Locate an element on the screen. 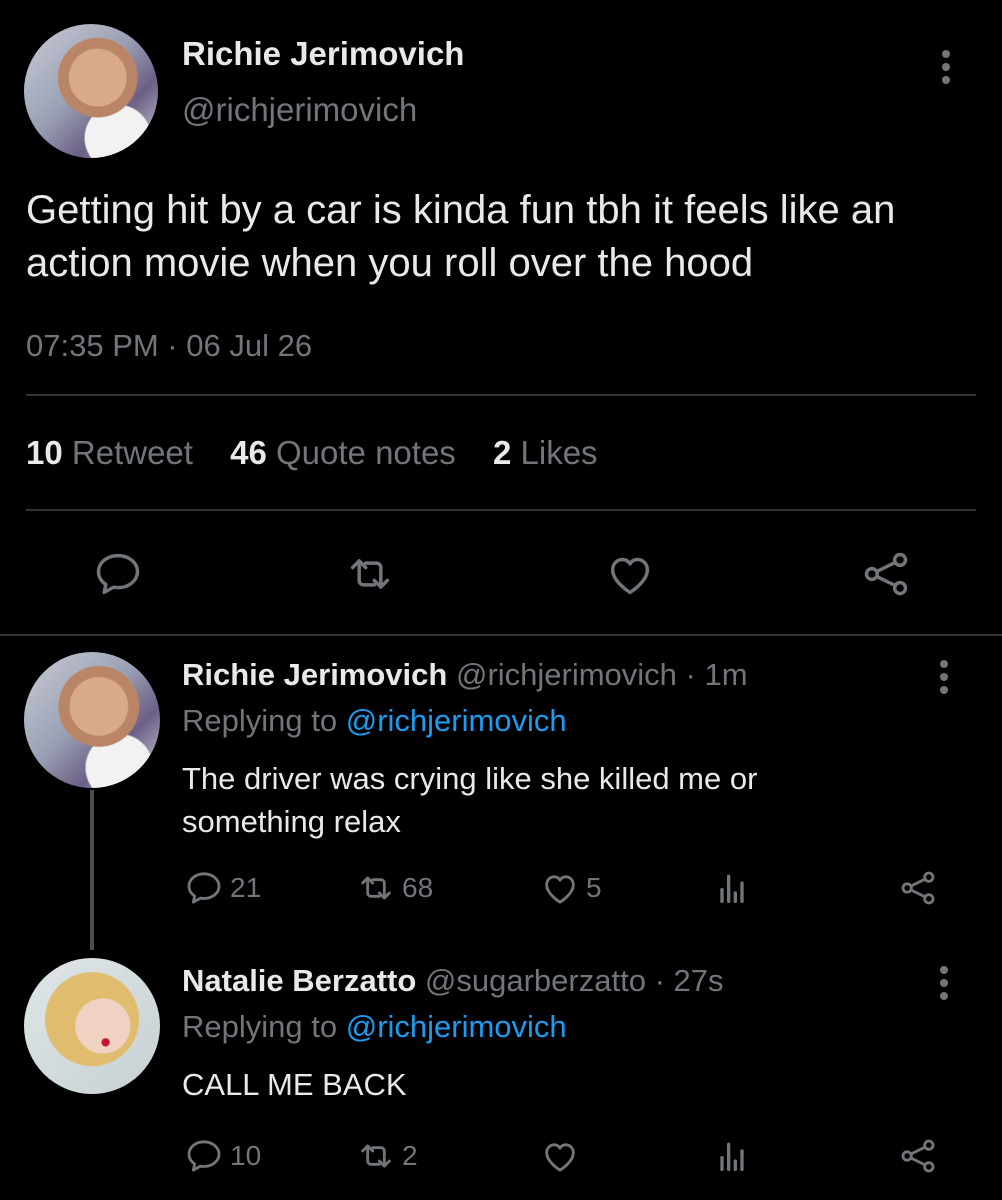  reply-header: Natalie Berzatto @sugarberzatto · 27s is located at coordinates (453, 981).